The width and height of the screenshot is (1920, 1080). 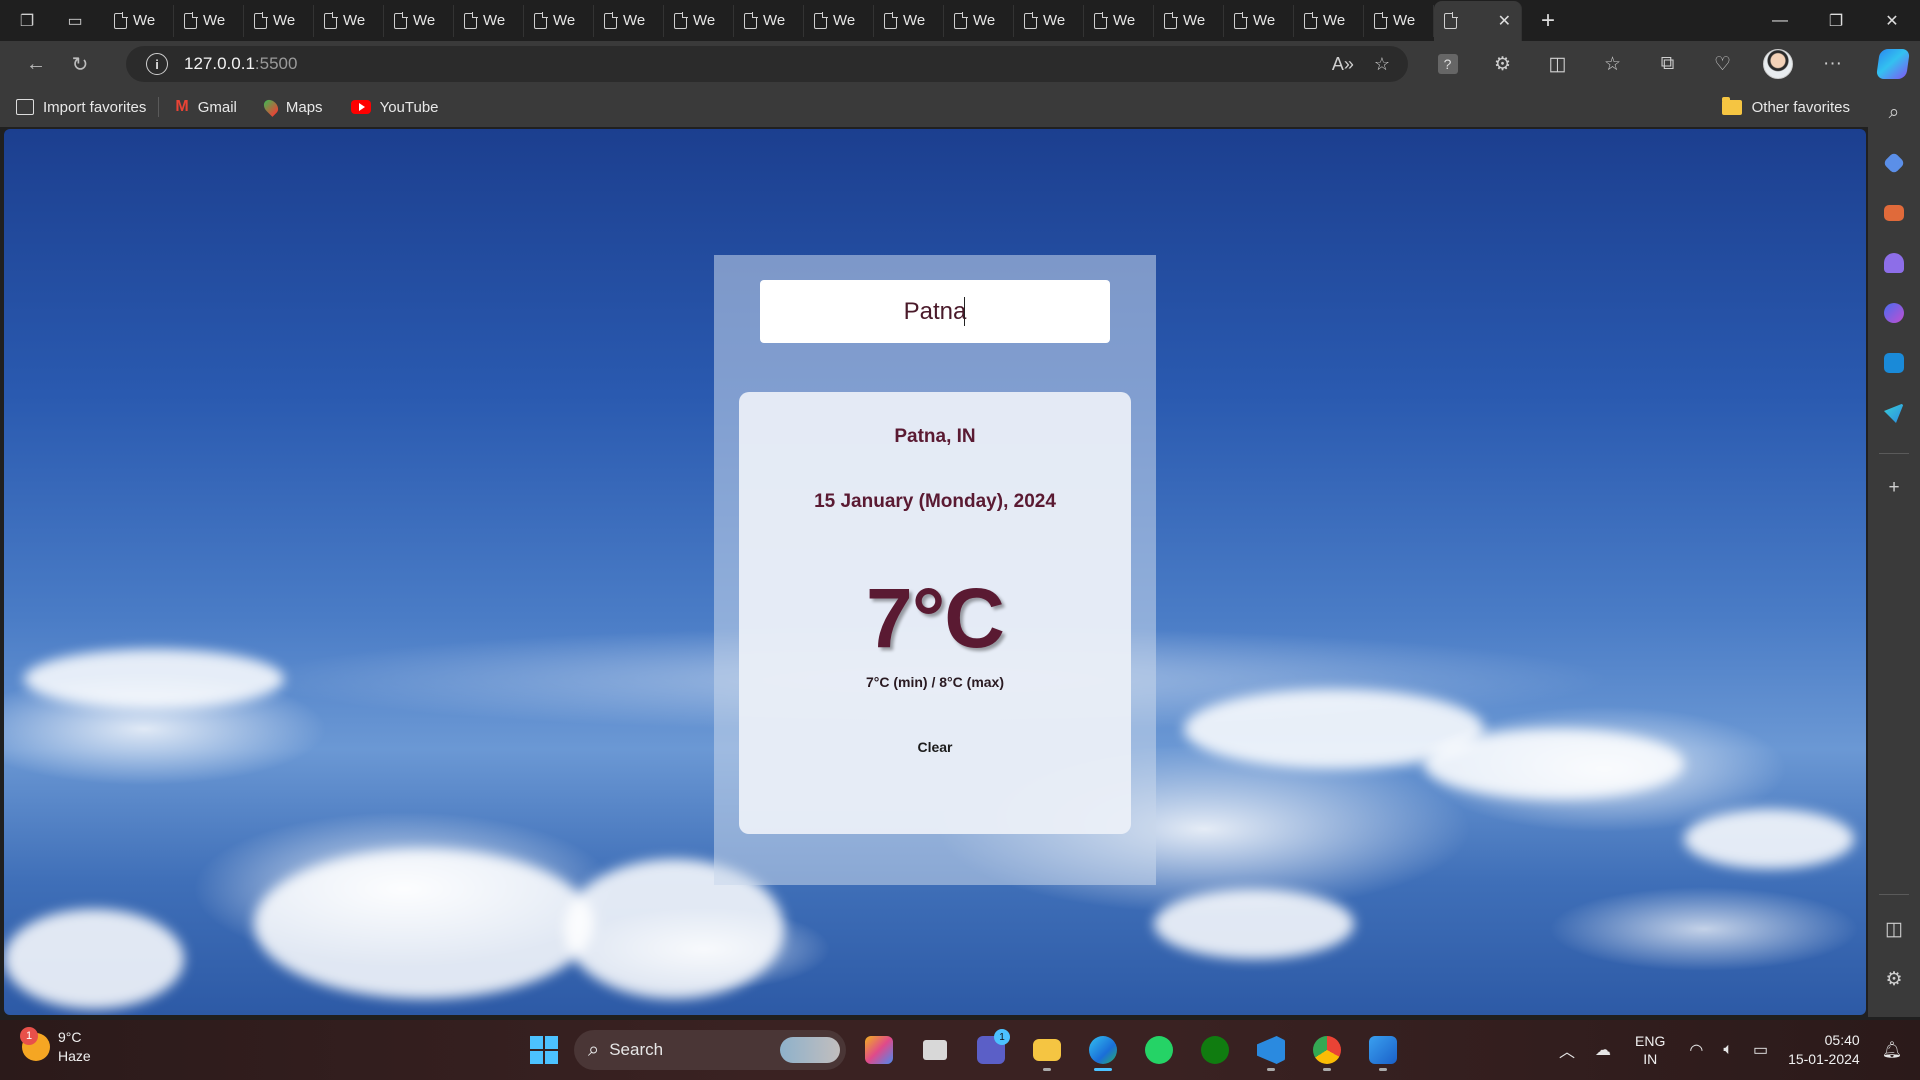 What do you see at coordinates (1894, 263) in the screenshot?
I see `games-icon` at bounding box center [1894, 263].